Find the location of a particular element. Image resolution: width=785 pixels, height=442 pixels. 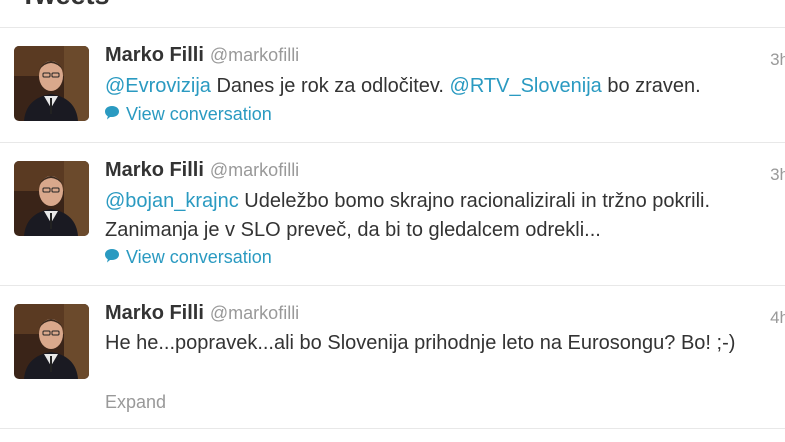

expand-link: Expand is located at coordinates (135, 402).